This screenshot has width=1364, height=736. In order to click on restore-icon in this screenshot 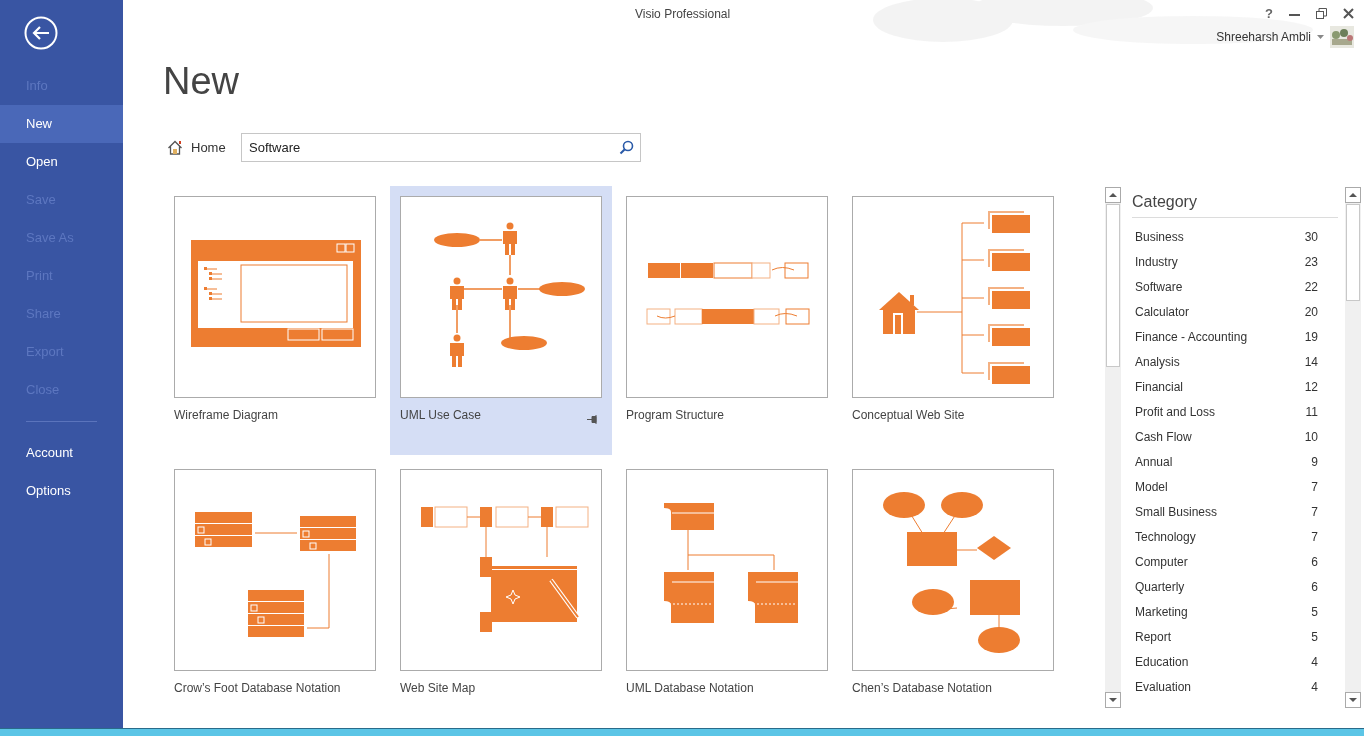, I will do `click(1321, 14)`.